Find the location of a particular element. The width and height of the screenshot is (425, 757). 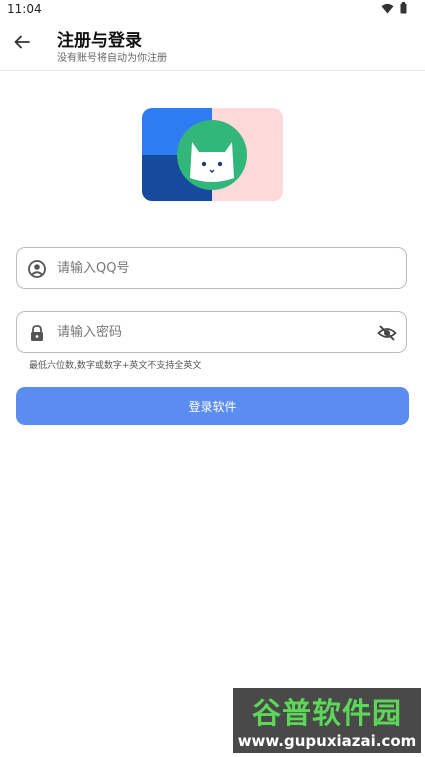

app-logo is located at coordinates (212, 154).